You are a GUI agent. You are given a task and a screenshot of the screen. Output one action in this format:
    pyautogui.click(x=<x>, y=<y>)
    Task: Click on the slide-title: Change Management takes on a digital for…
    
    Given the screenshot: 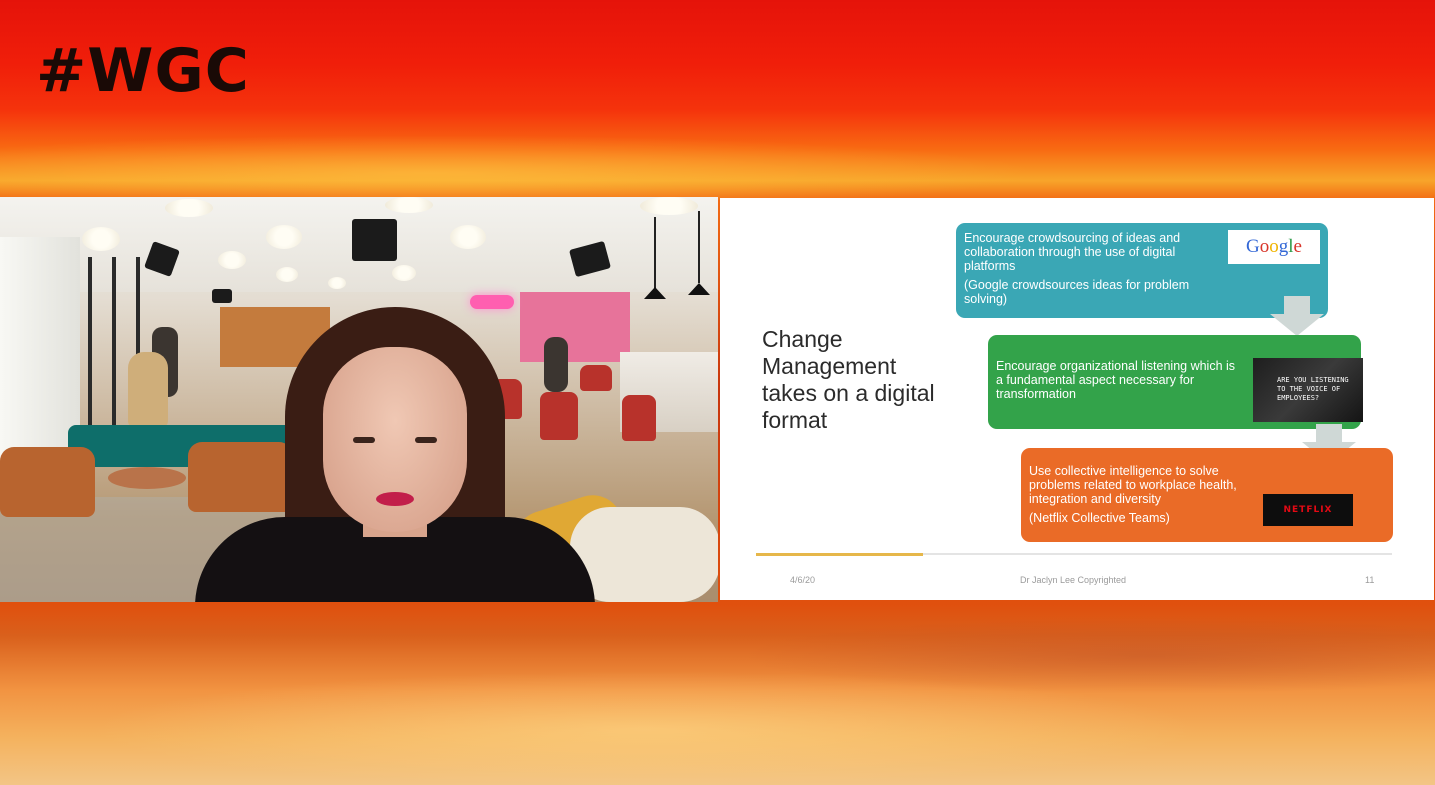 What is the action you would take?
    pyautogui.click(x=848, y=379)
    